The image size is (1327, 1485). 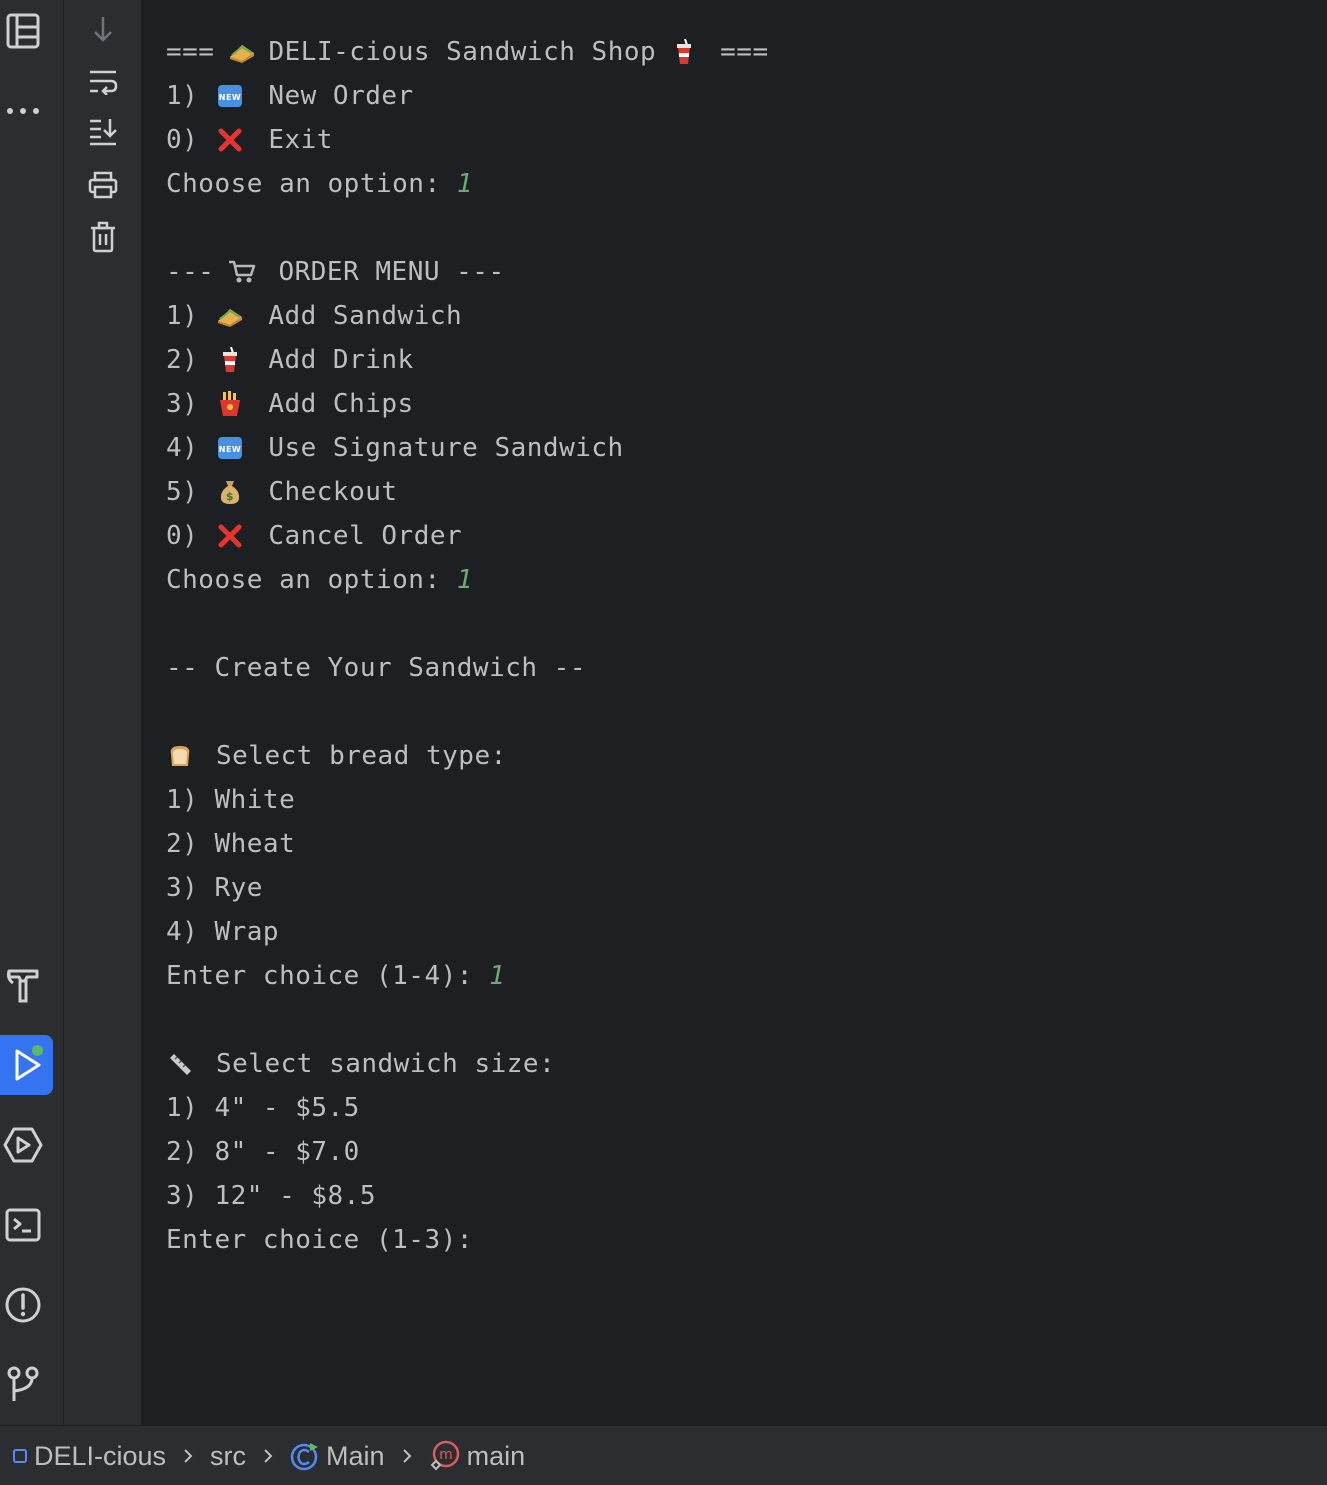 I want to click on size-prompt: Enter choice (1-3):, so click(x=467, y=1240).